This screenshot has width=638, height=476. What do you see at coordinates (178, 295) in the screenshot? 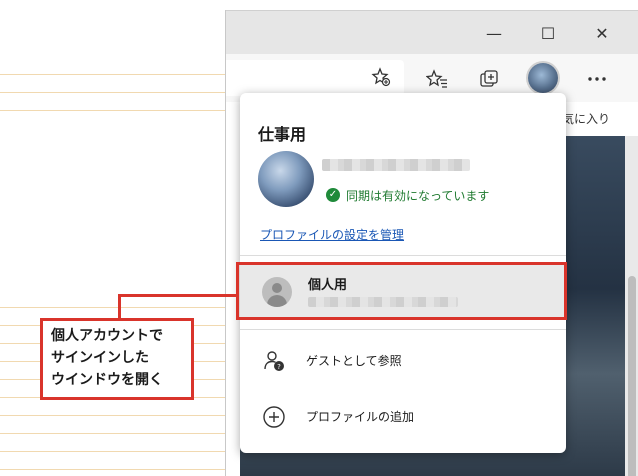
I see `callout-leader-horizontal` at bounding box center [178, 295].